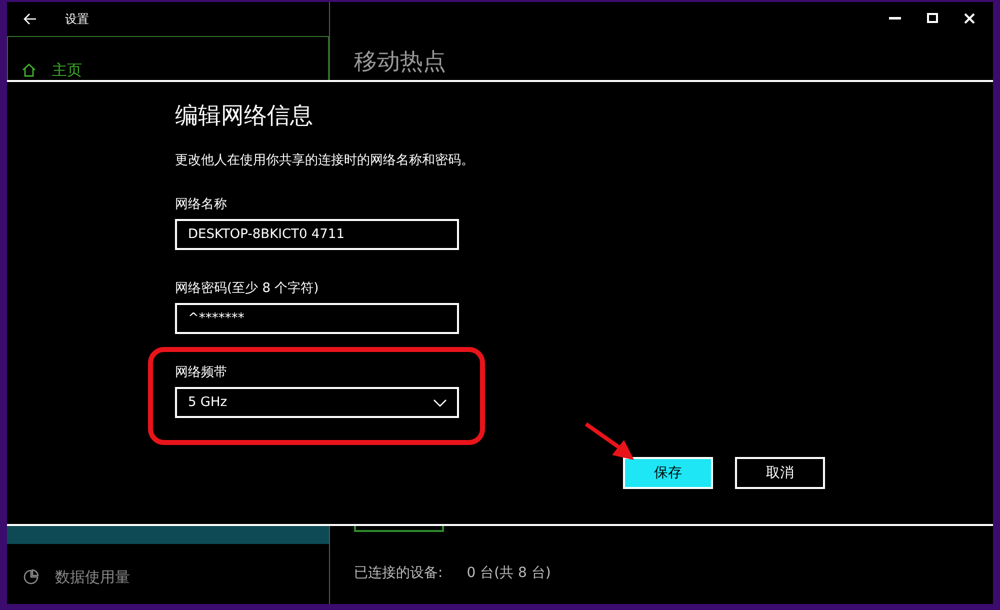 This screenshot has width=1000, height=610. I want to click on close-button, so click(969, 18).